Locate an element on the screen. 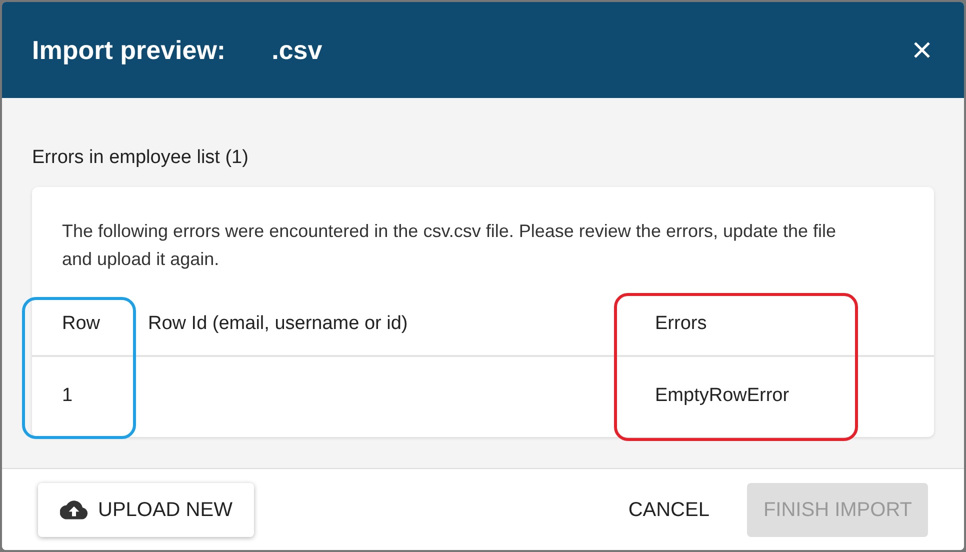 The width and height of the screenshot is (966, 552). section-title: Errors in employee list (1) is located at coordinates (141, 158).